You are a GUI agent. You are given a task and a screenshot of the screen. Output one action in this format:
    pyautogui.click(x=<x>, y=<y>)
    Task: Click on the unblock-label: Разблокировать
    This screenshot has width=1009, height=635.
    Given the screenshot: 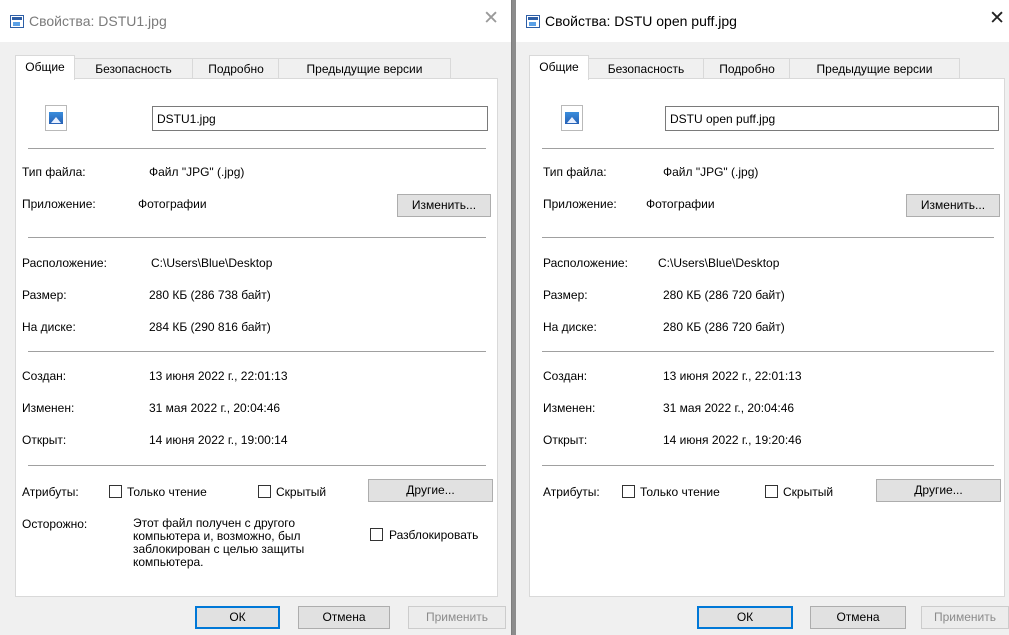 What is the action you would take?
    pyautogui.click(x=442, y=535)
    